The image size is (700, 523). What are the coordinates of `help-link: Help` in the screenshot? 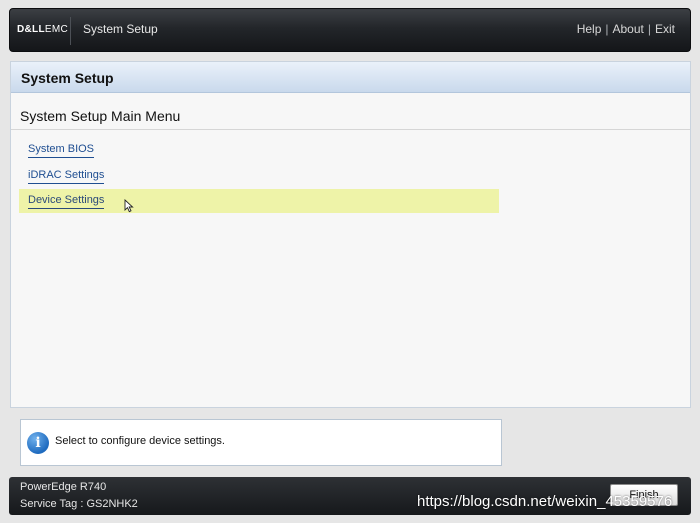 It's located at (589, 29).